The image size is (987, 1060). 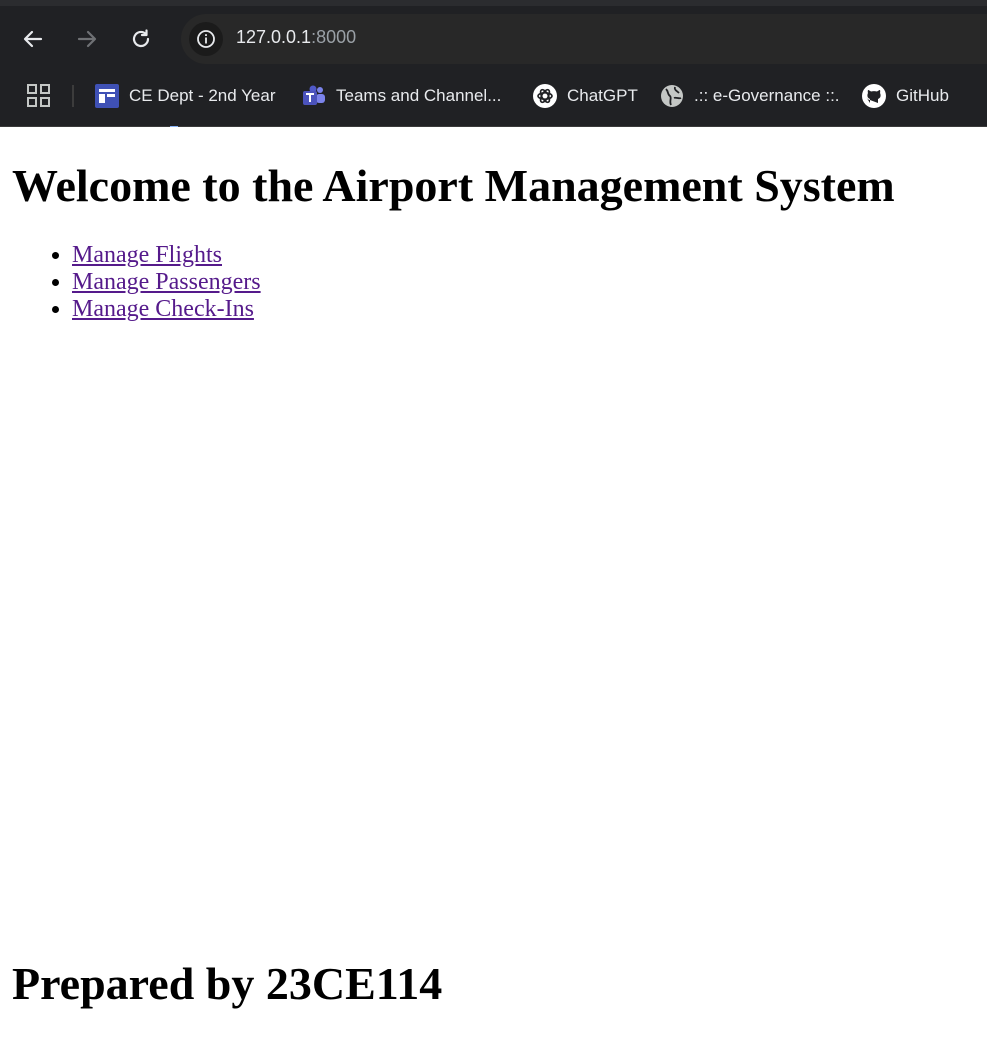 I want to click on bookmark-label: GitHub, so click(x=922, y=95).